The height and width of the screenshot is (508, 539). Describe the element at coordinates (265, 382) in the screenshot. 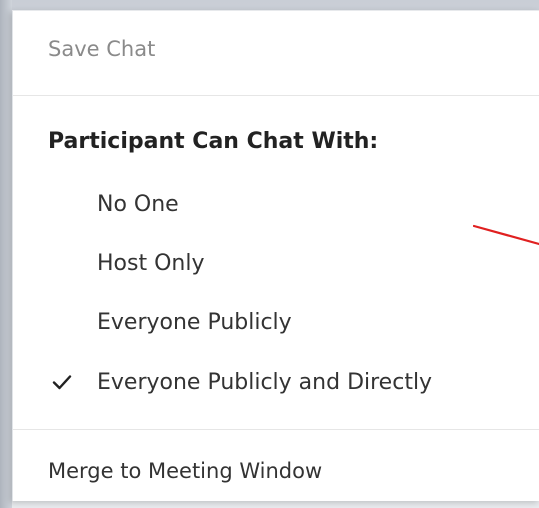

I see `option-label: Everyone Publicly and Directly` at that location.